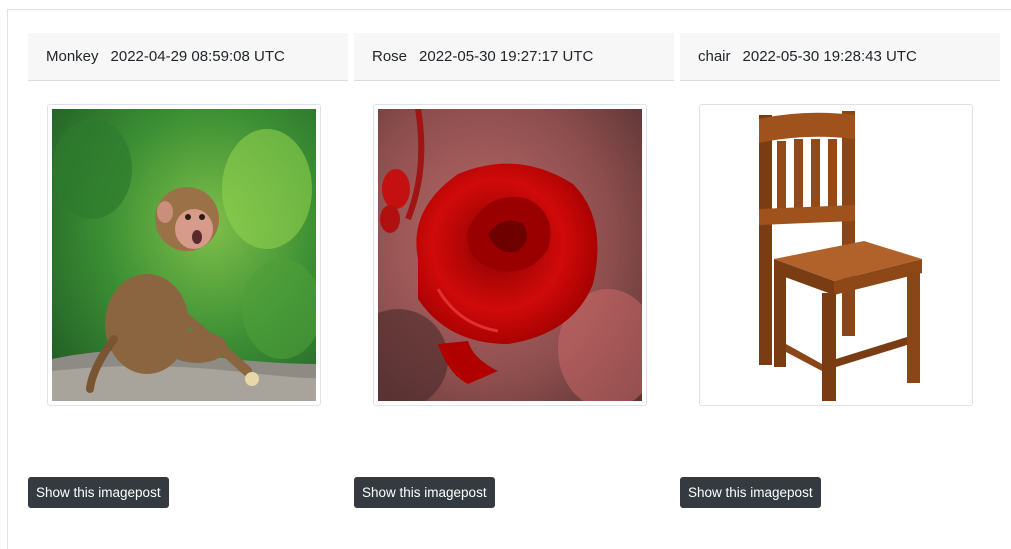 The image size is (1011, 549). Describe the element at coordinates (72, 56) in the screenshot. I see `post-name: Monkey` at that location.